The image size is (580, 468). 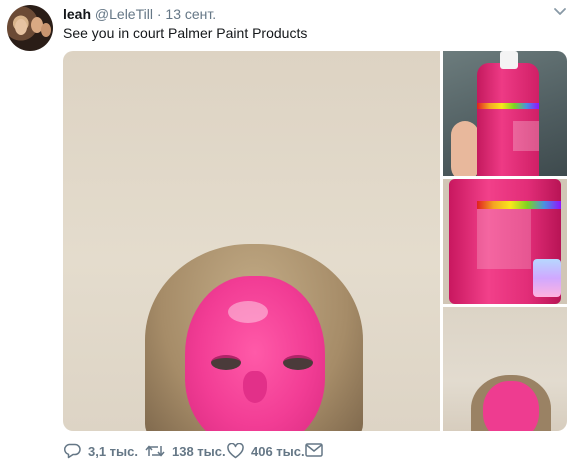 I want to click on message-button, so click(x=317, y=450).